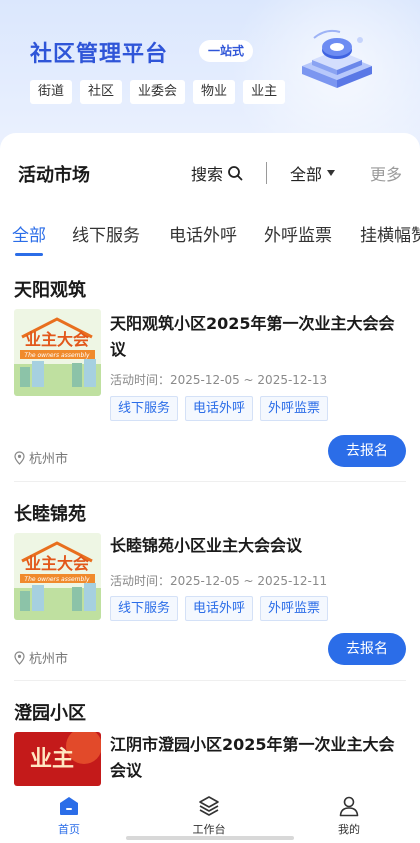 The height and width of the screenshot is (843, 420). What do you see at coordinates (386, 173) in the screenshot?
I see `more-link: 更多` at bounding box center [386, 173].